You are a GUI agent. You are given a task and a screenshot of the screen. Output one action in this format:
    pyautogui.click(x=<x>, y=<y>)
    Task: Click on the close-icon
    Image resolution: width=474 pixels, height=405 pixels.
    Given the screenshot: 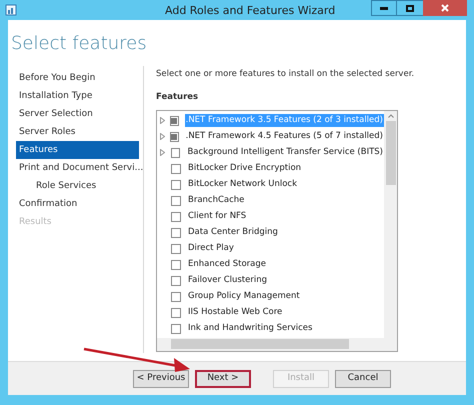 What is the action you would take?
    pyautogui.click(x=445, y=8)
    